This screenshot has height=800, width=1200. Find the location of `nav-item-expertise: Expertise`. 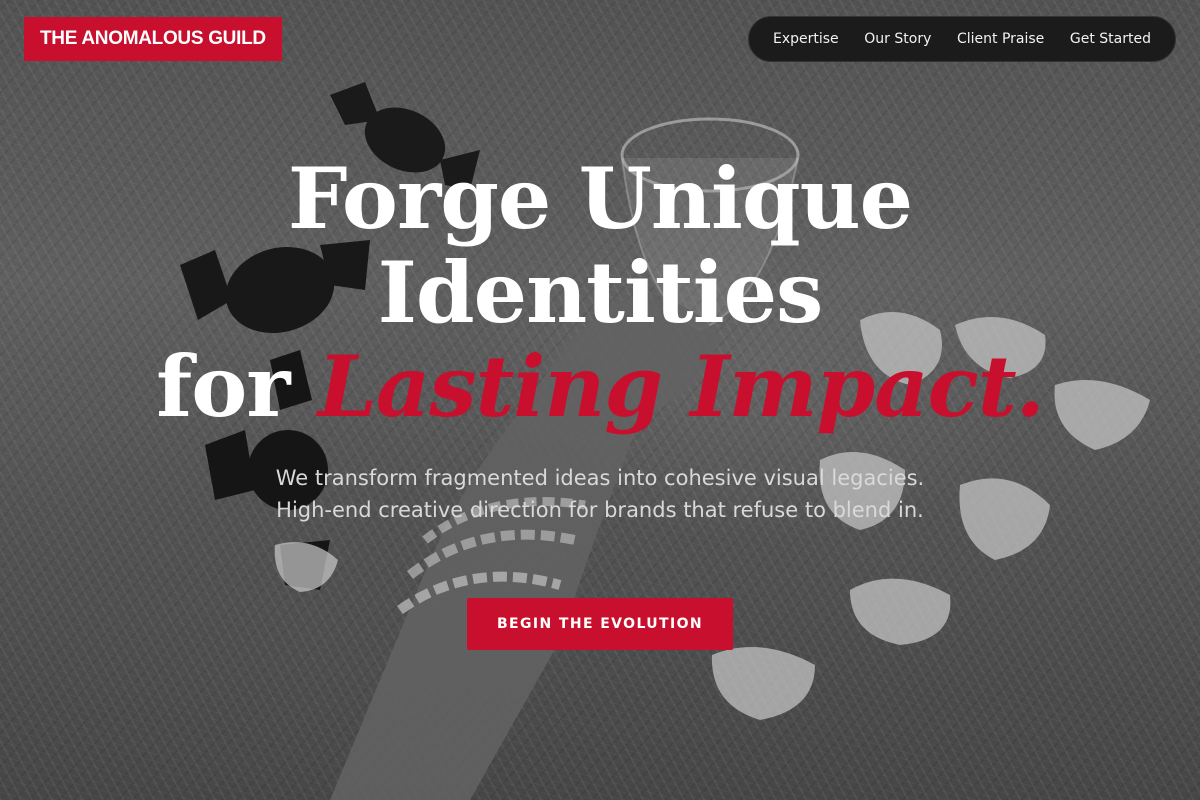

nav-item-expertise: Expertise is located at coordinates (806, 39).